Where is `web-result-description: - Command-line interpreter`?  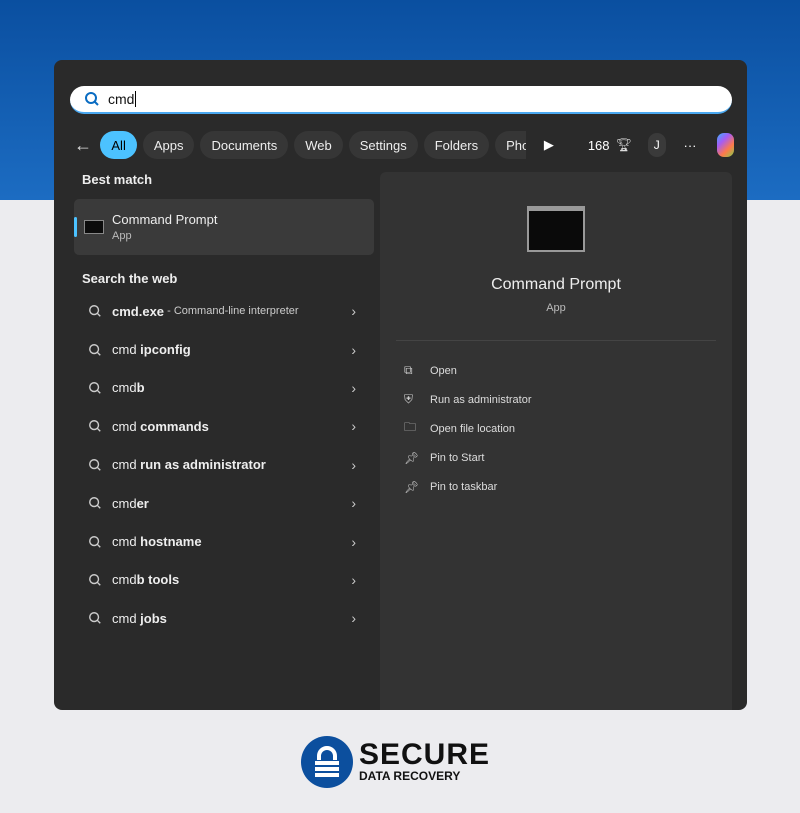 web-result-description: - Command-line interpreter is located at coordinates (231, 311).